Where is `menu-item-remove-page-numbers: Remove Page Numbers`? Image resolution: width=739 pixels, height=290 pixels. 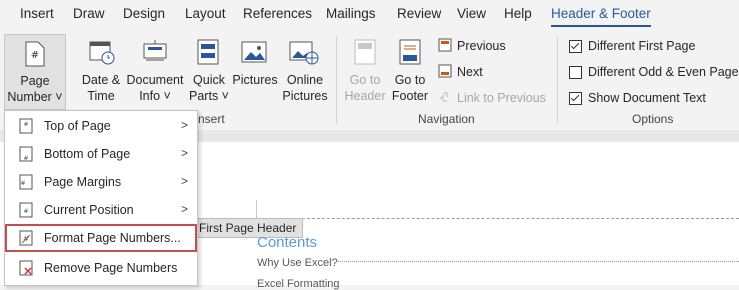
menu-item-remove-page-numbers: Remove Page Numbers is located at coordinates (101, 268).